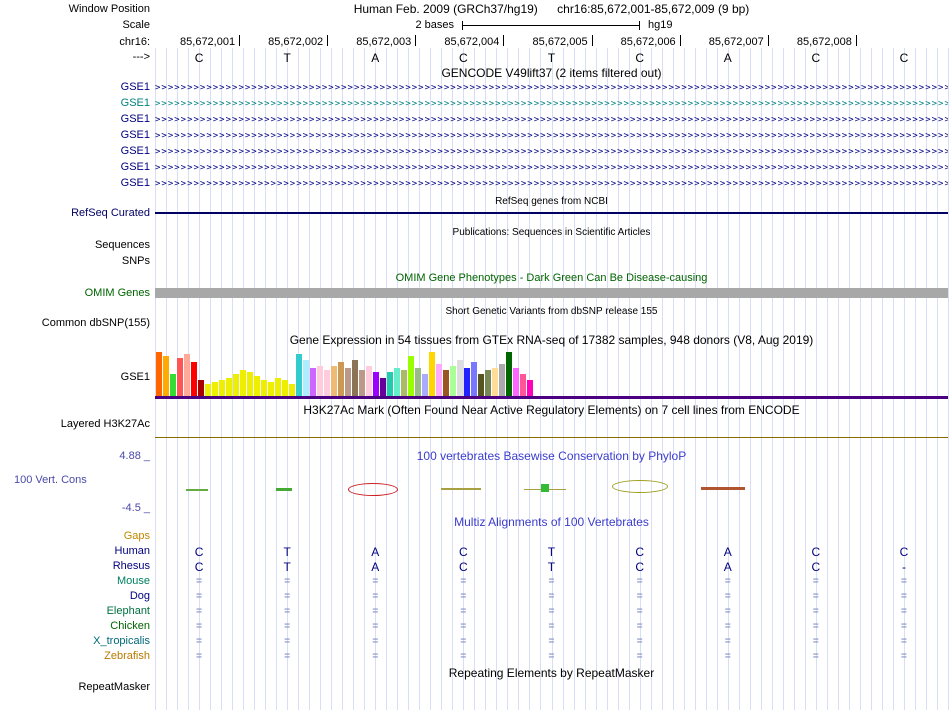  I want to click on track-label-gaps: Gaps, so click(75, 536).